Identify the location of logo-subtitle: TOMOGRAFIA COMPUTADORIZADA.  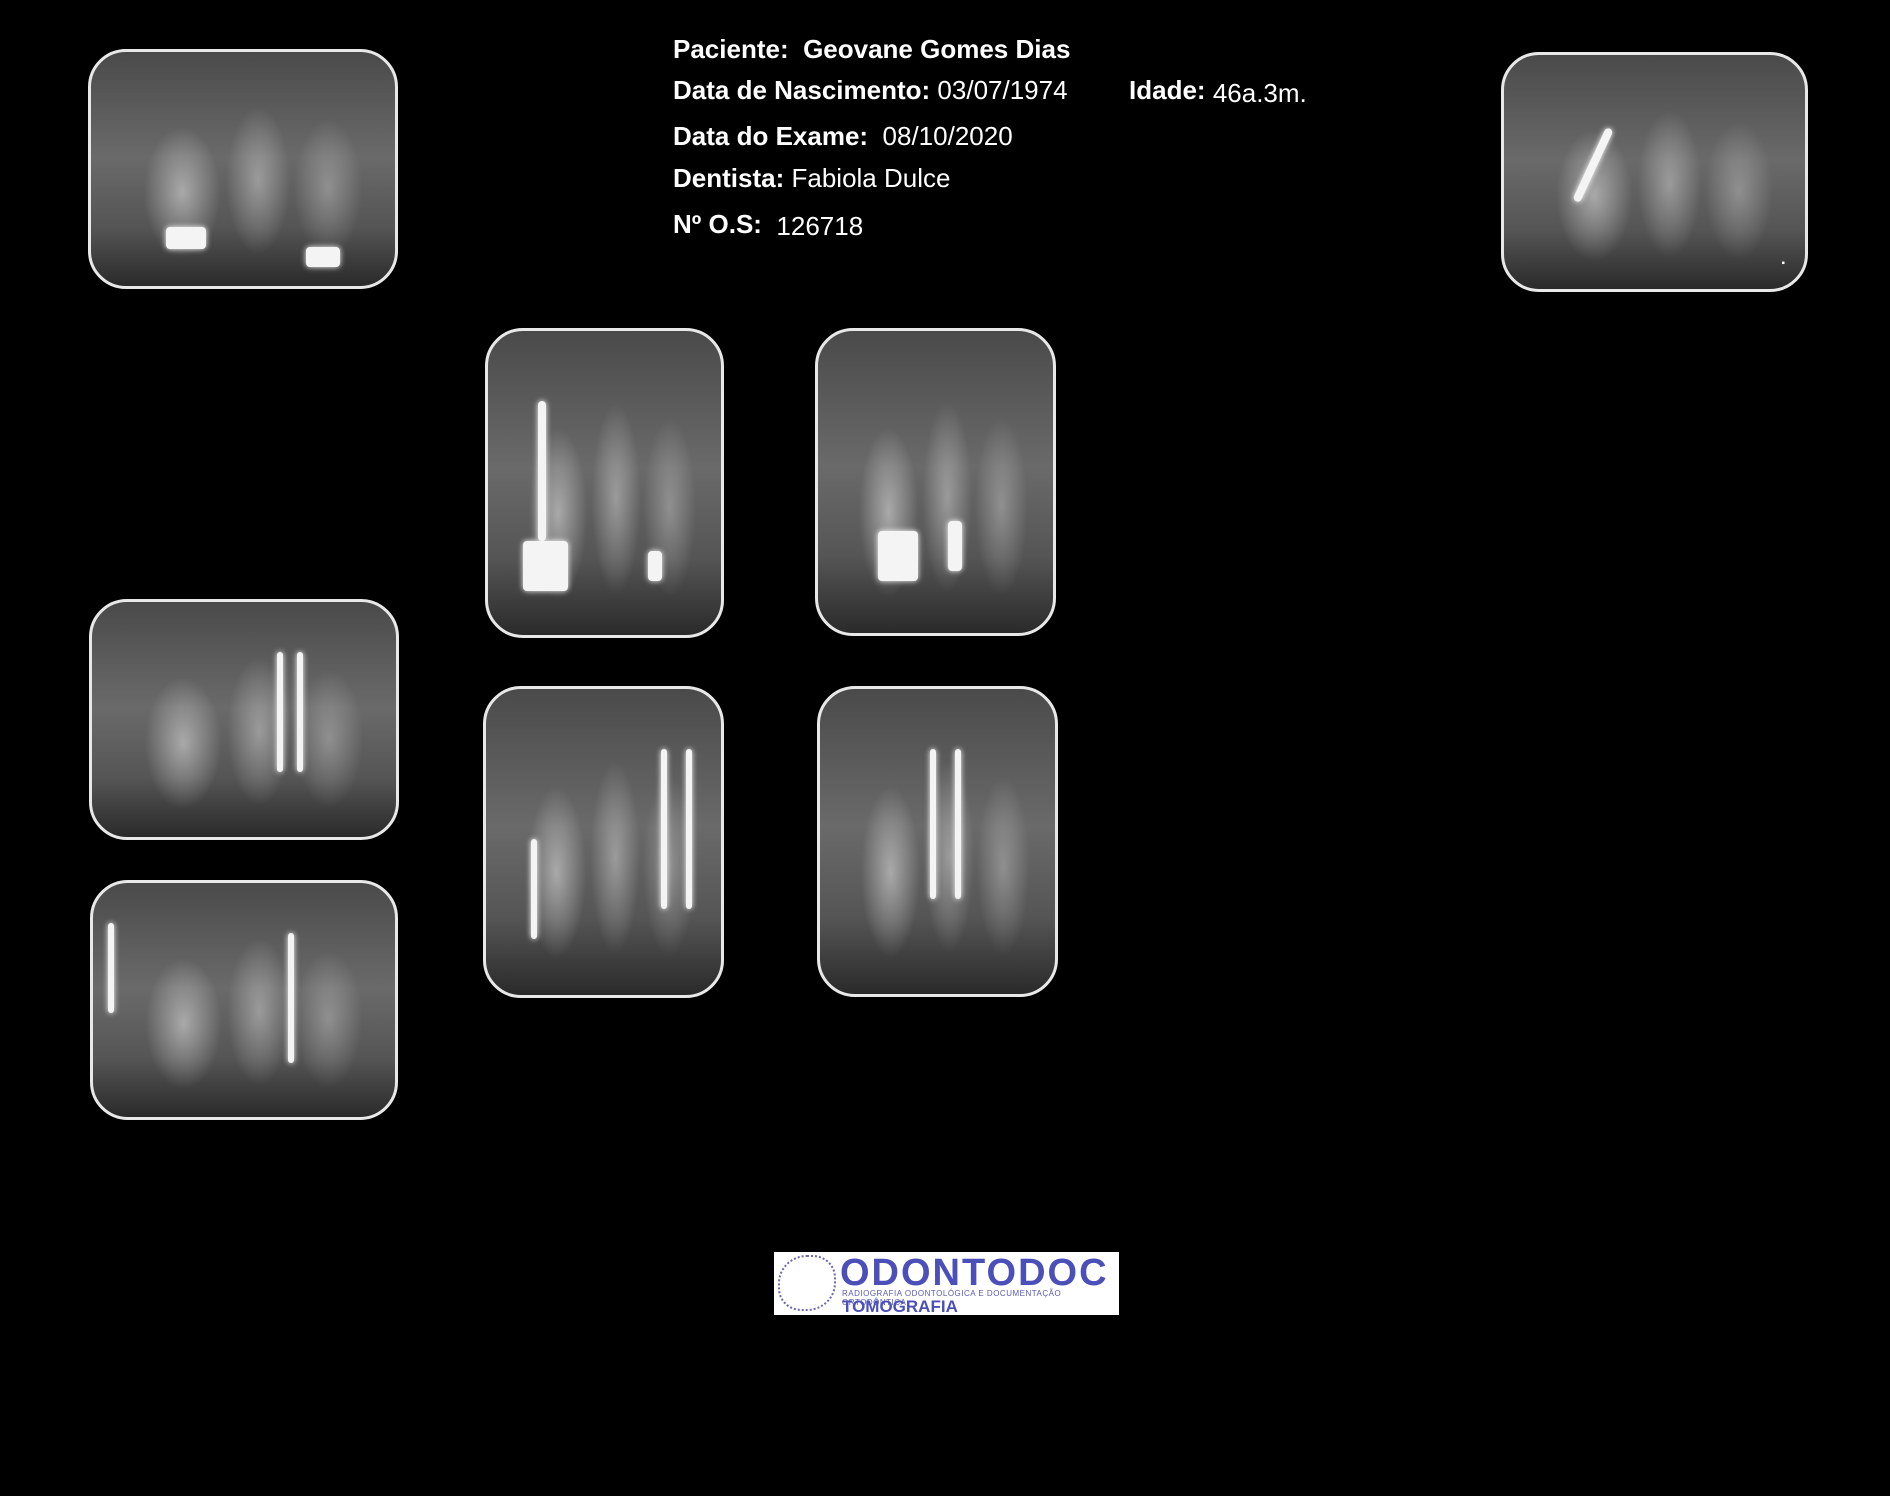
(900, 1306).